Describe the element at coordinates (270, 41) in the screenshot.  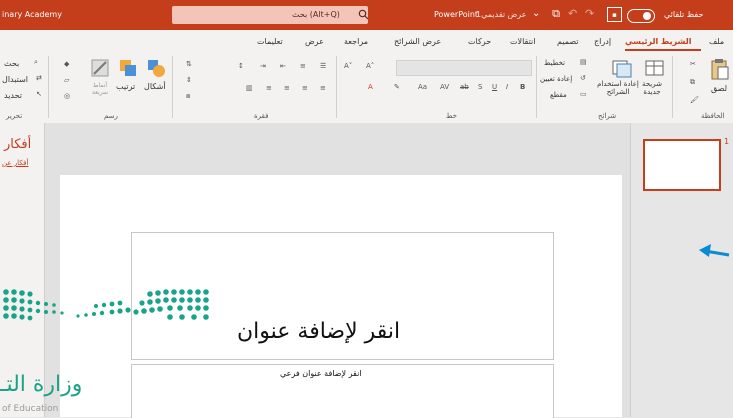
I see `tab-help: تعليمات` at that location.